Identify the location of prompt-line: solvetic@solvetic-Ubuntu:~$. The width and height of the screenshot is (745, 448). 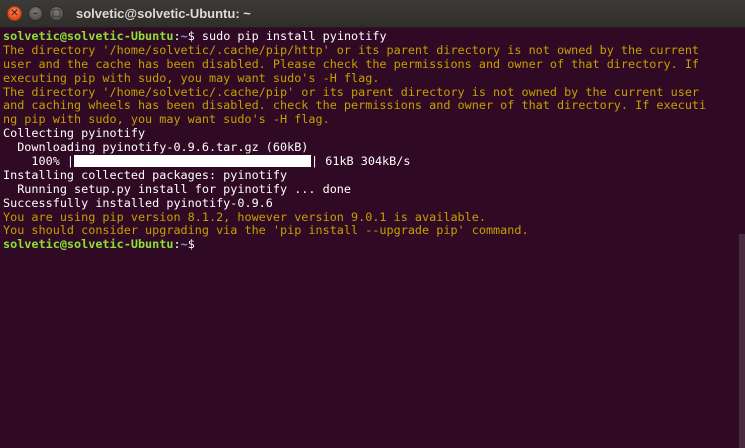
(369, 245).